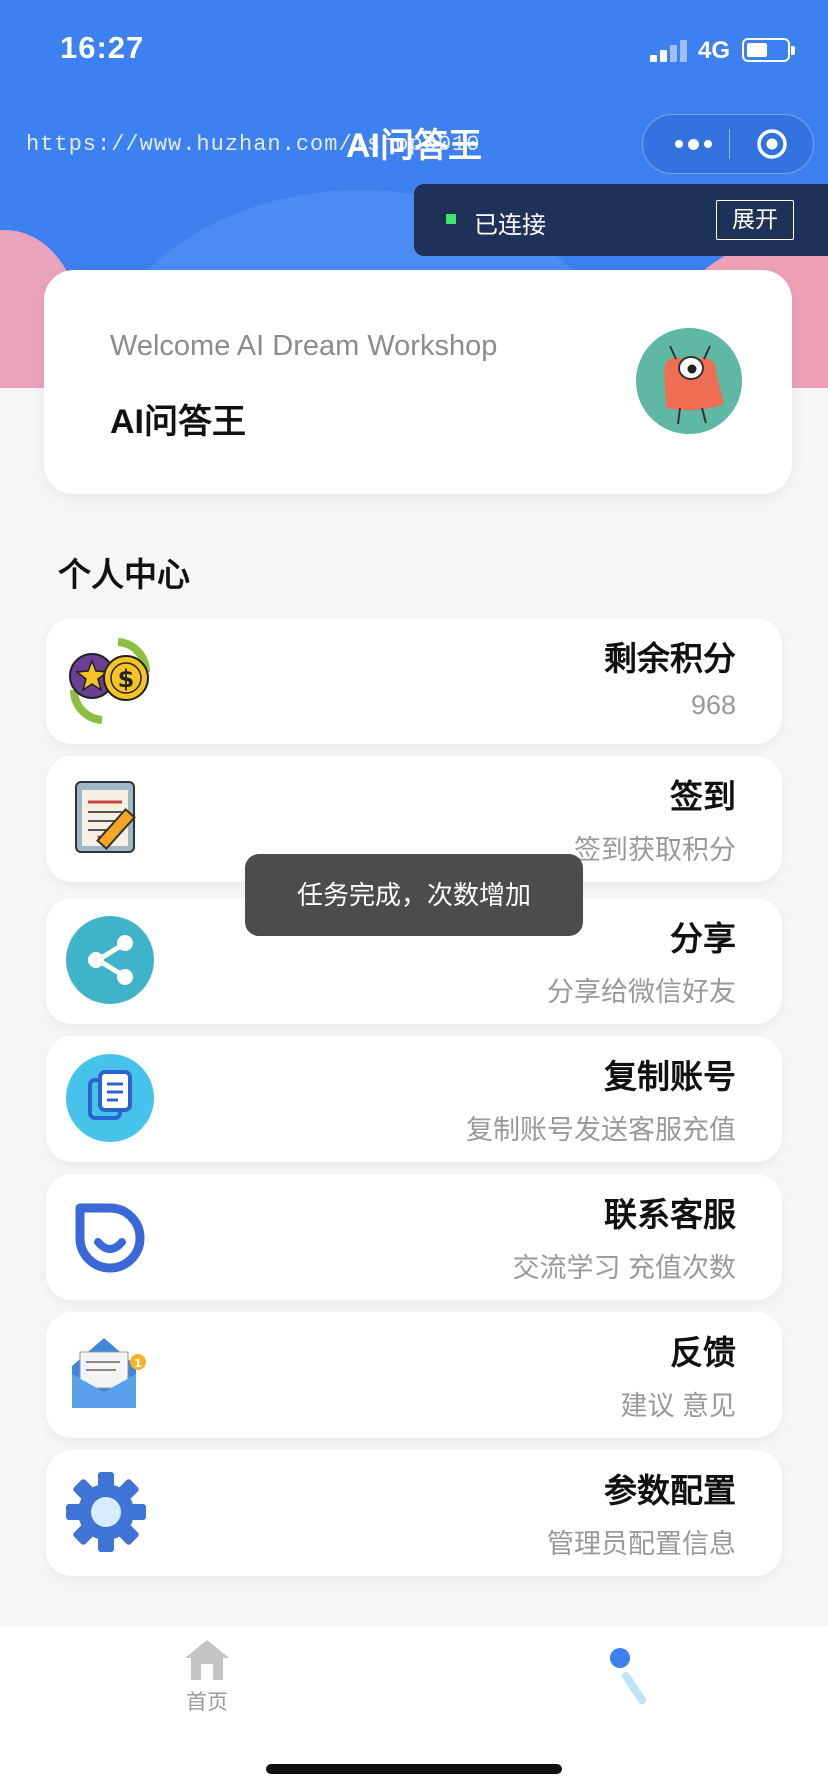 The width and height of the screenshot is (828, 1792). Describe the element at coordinates (414, 681) in the screenshot. I see `menu-item-points: $ 剩余积分 968` at that location.